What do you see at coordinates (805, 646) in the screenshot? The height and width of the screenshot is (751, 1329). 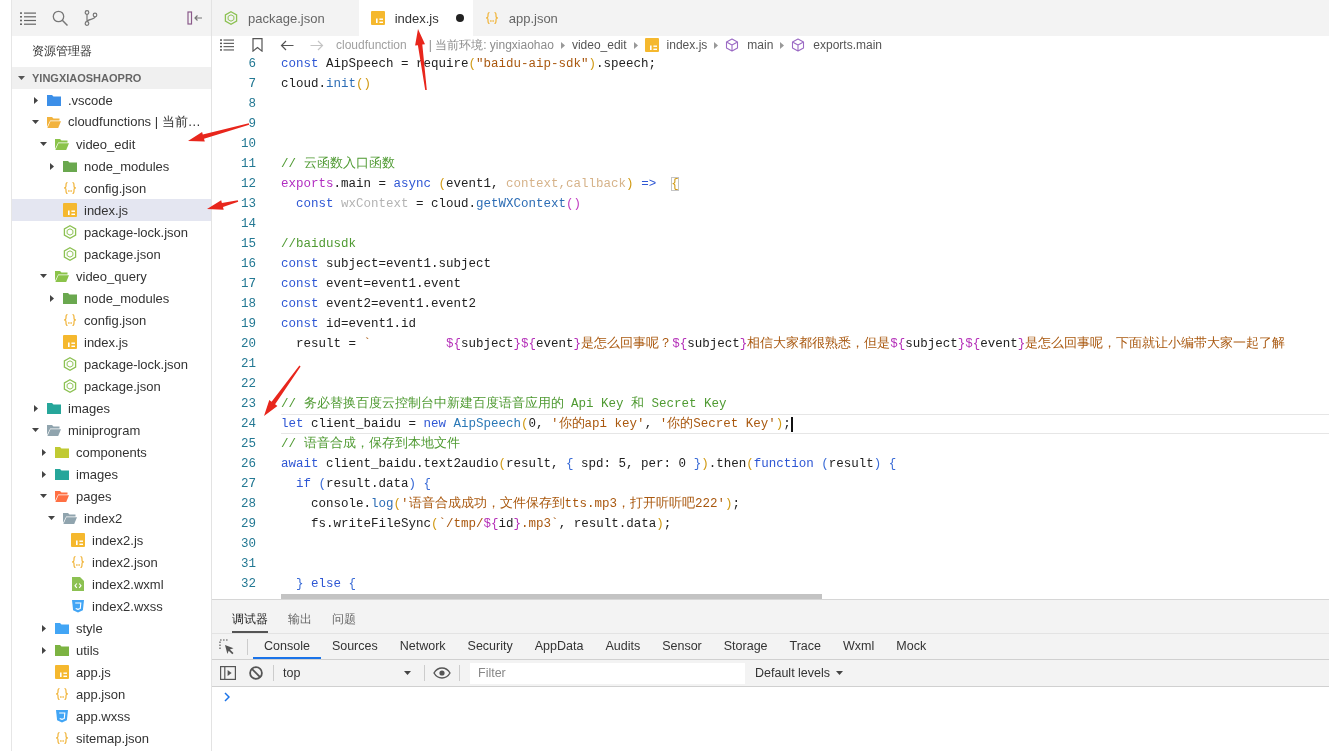 I see `devtools-tab: Trace` at bounding box center [805, 646].